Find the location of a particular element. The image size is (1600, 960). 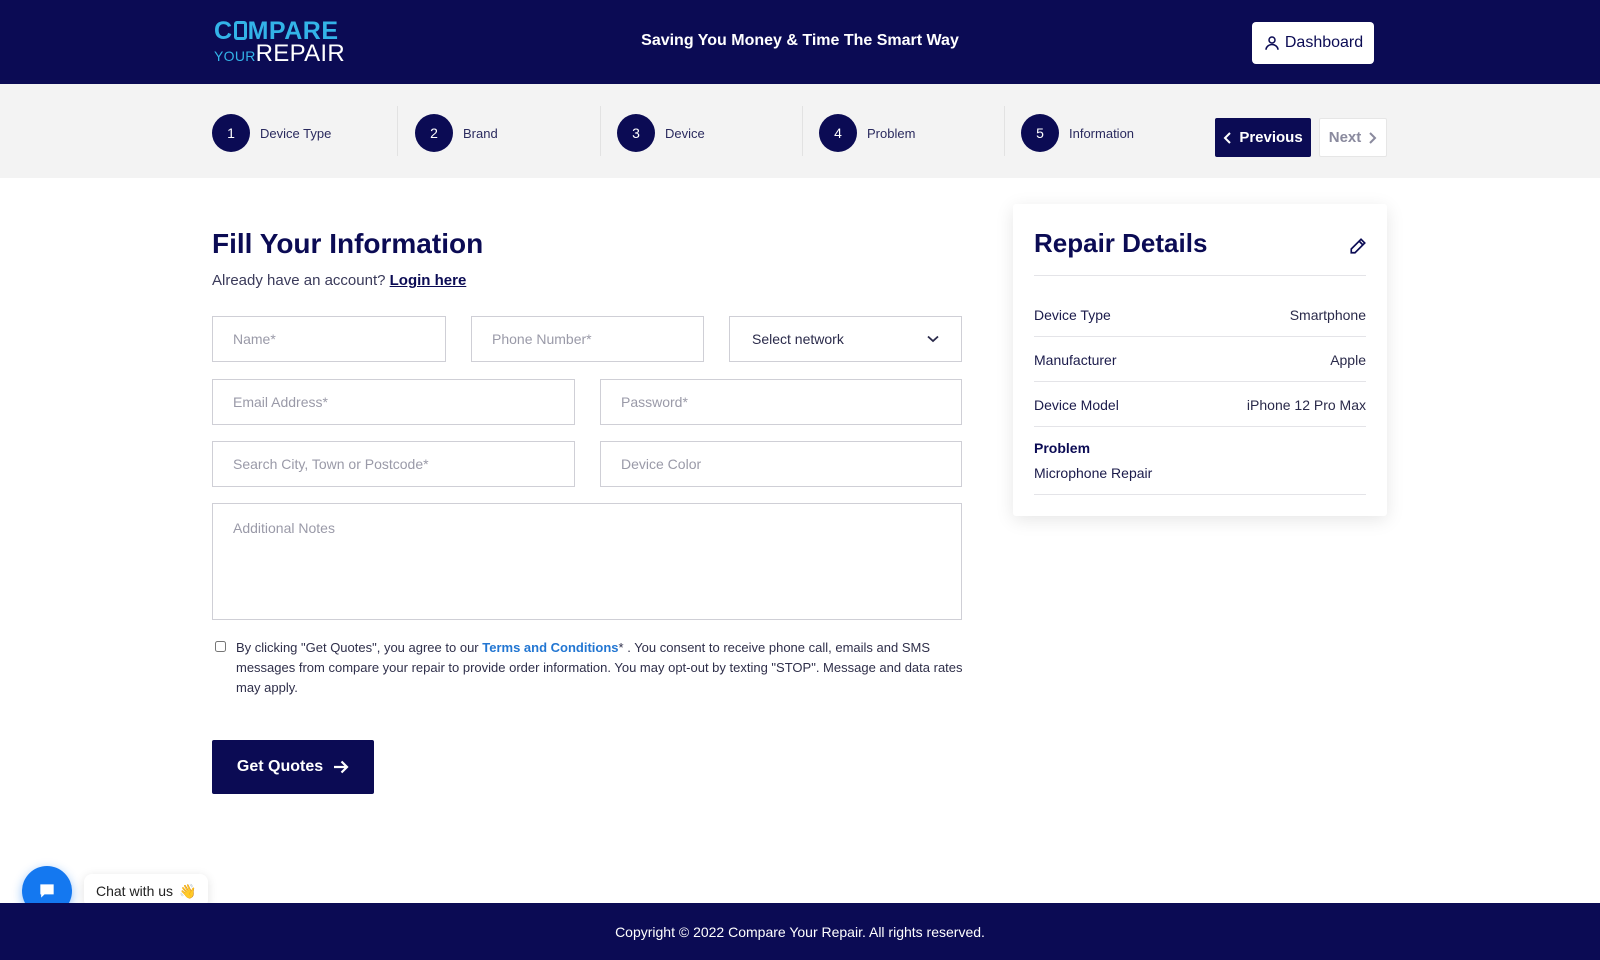

step-label: Problem is located at coordinates (891, 133).